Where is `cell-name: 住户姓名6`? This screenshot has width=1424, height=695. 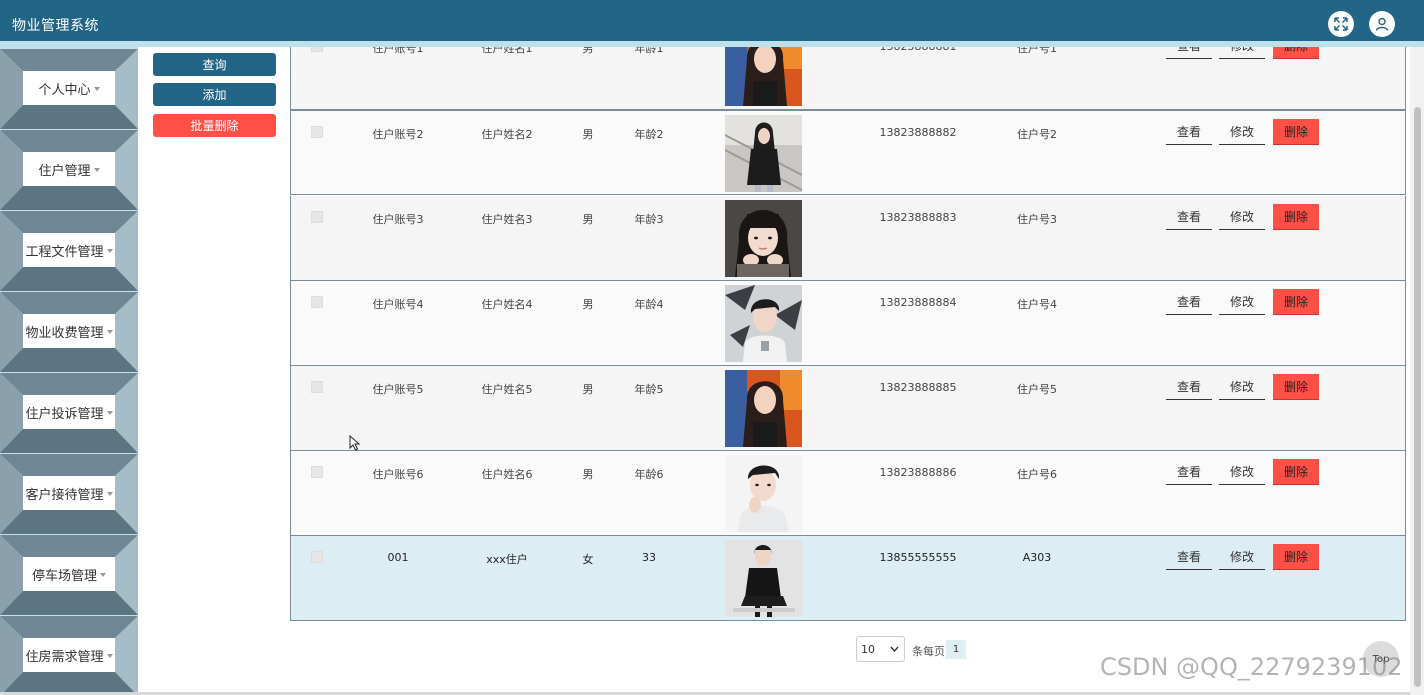 cell-name: 住户姓名6 is located at coordinates (507, 474).